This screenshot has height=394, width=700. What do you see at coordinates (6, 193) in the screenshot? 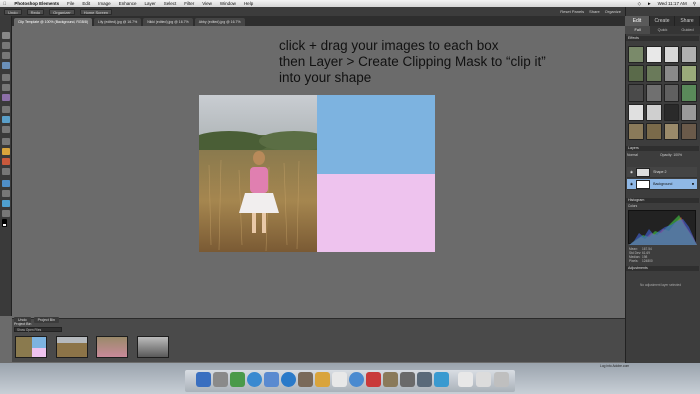
I see `gradient-tool-icon` at bounding box center [6, 193].